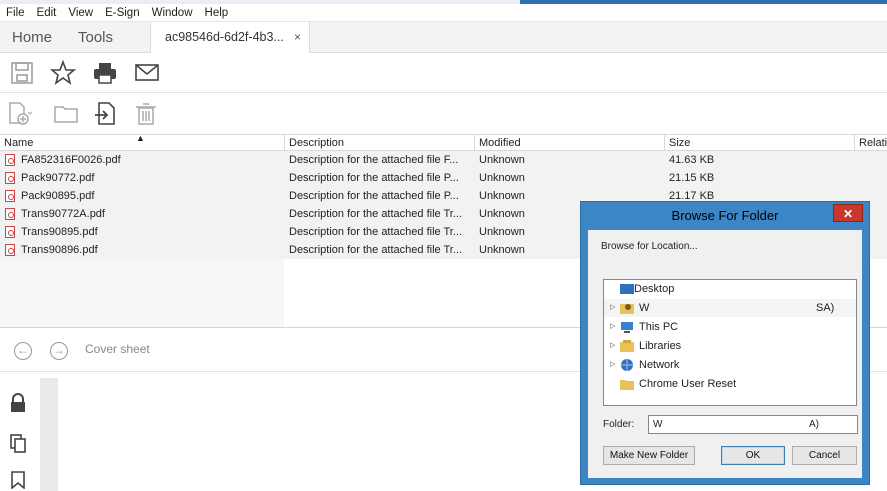 The height and width of the screenshot is (491, 887). I want to click on column-name-label: Name, so click(19, 143).